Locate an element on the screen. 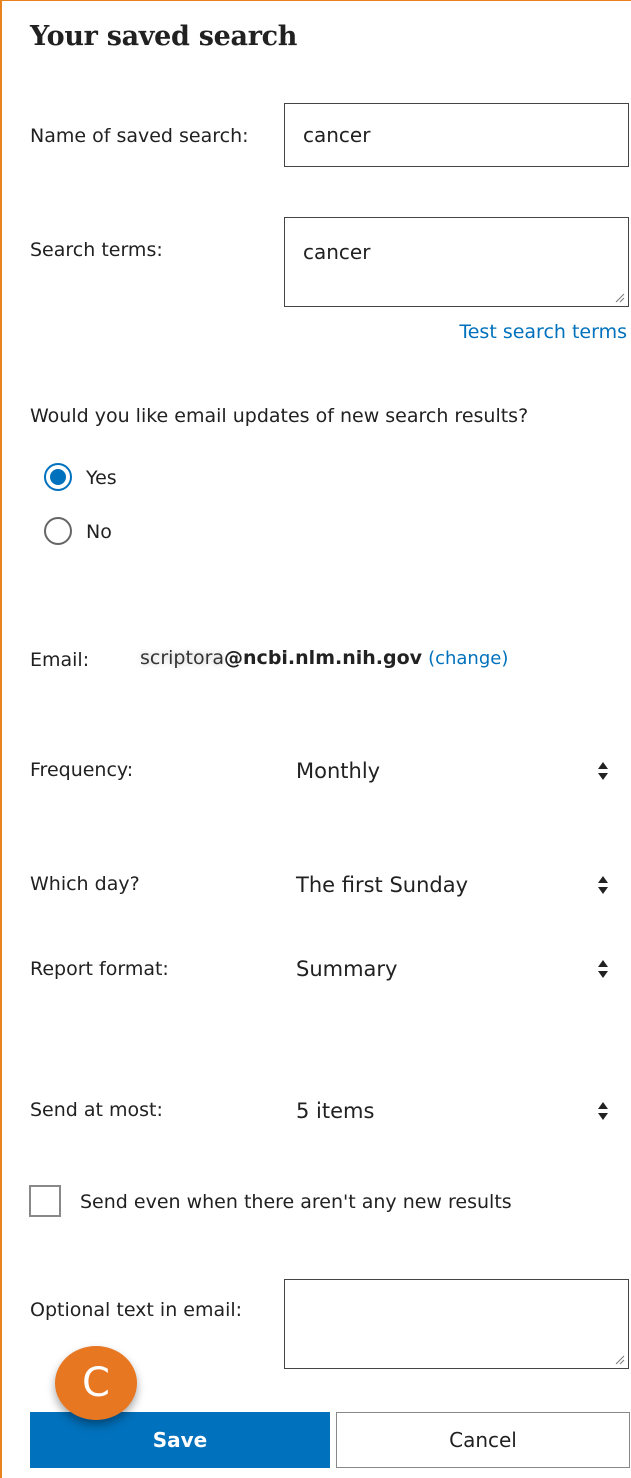 Image resolution: width=631 pixels, height=1478 pixels. send-at-most-value: 5 items is located at coordinates (335, 1111).